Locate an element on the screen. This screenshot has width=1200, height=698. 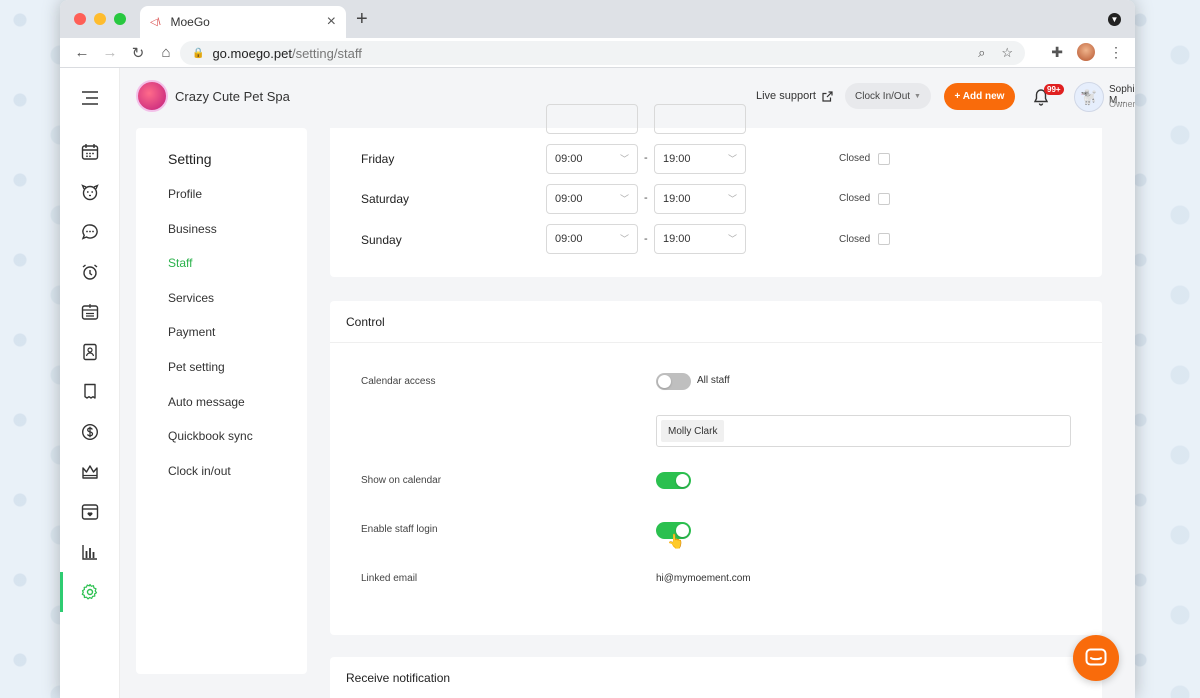
toggle-knob is located at coordinates (664, 381).